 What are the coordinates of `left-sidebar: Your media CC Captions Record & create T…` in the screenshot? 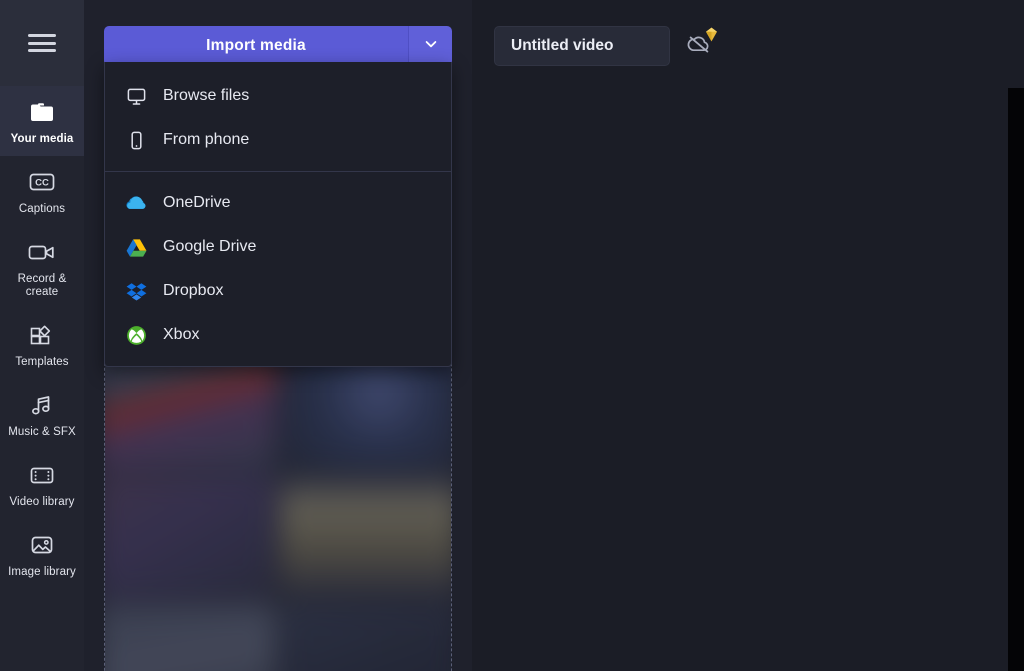 It's located at (42, 335).